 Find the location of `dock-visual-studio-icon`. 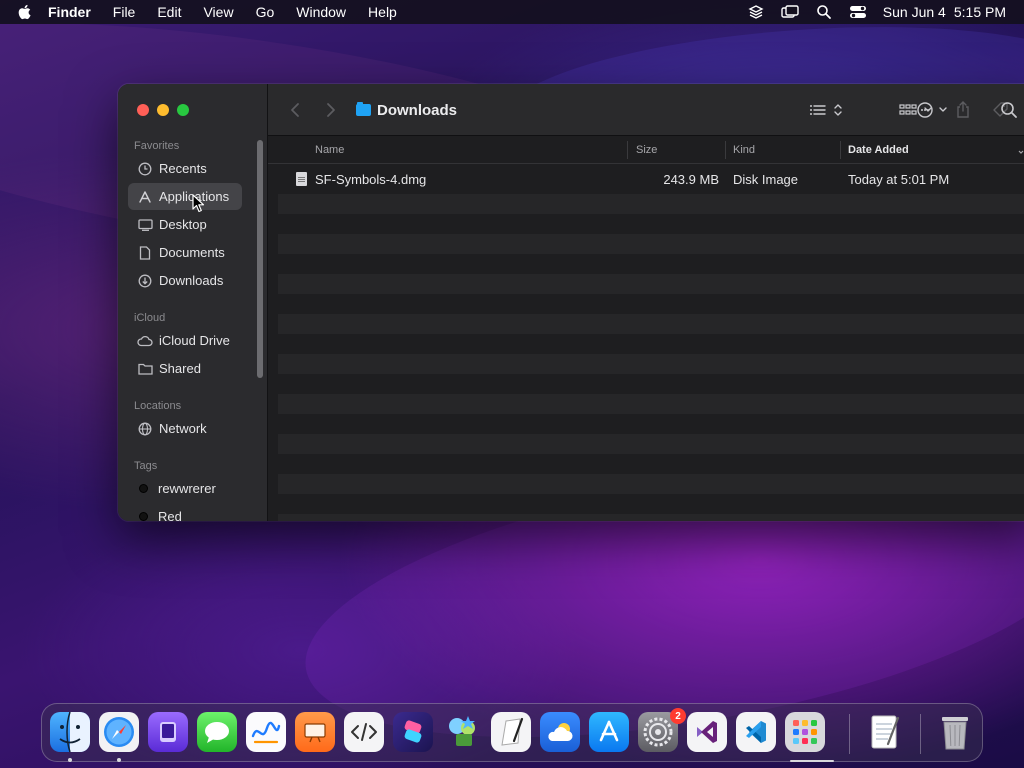

dock-visual-studio-icon is located at coordinates (707, 732).